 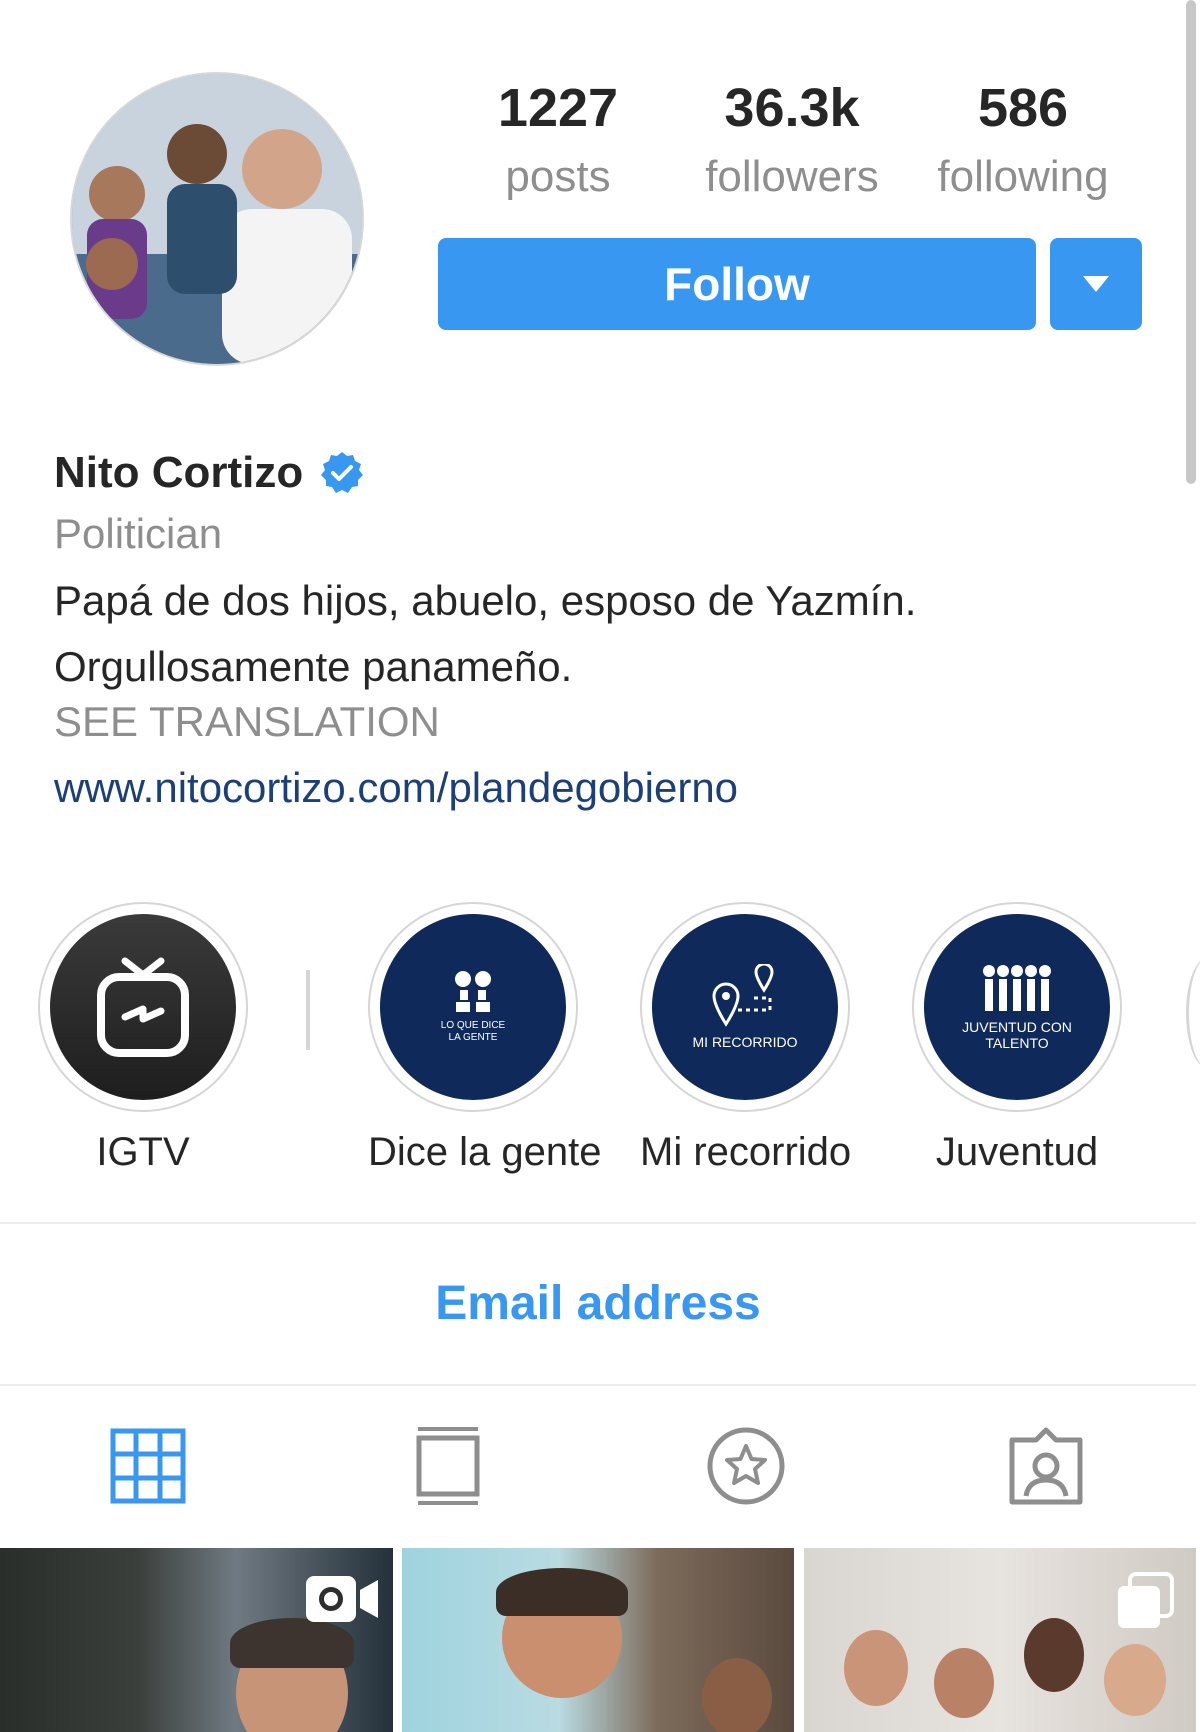 What do you see at coordinates (138, 533) in the screenshot?
I see `profile-category: Politician` at bounding box center [138, 533].